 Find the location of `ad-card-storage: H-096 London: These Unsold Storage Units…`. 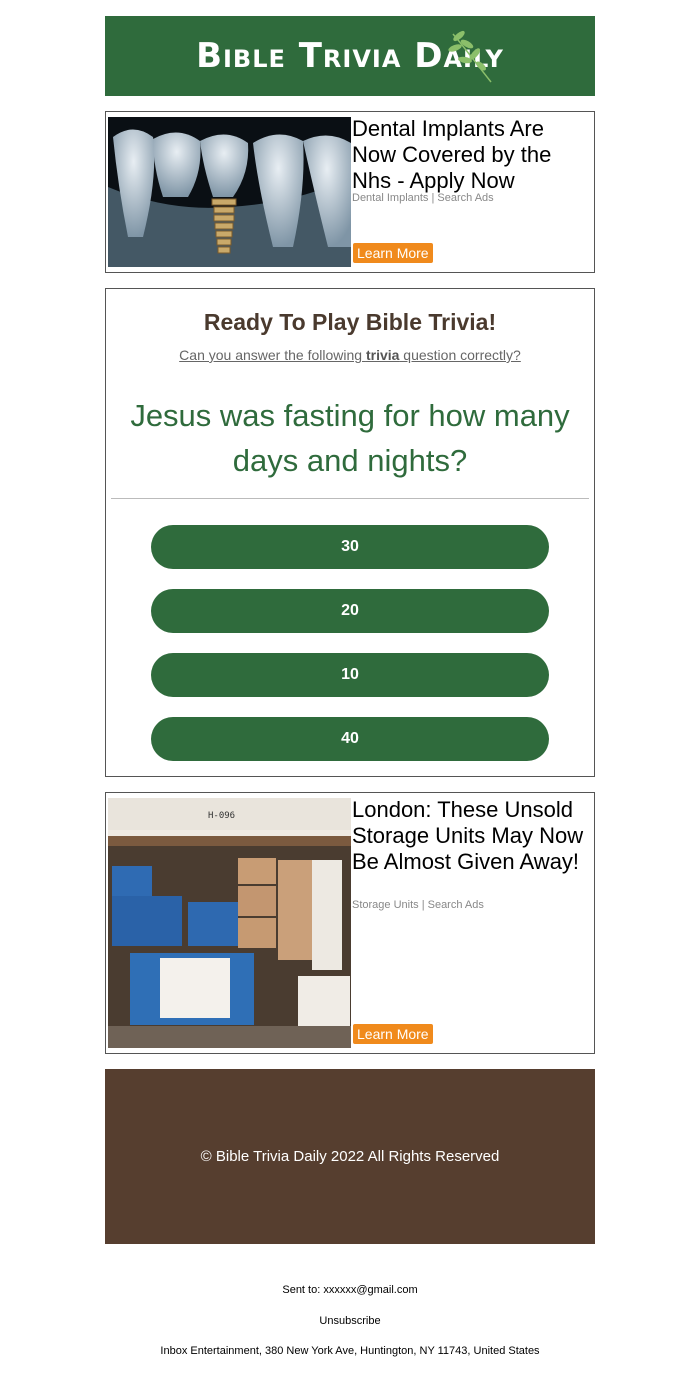

ad-card-storage: H-096 London: These Unsold Storage Units… is located at coordinates (350, 923).